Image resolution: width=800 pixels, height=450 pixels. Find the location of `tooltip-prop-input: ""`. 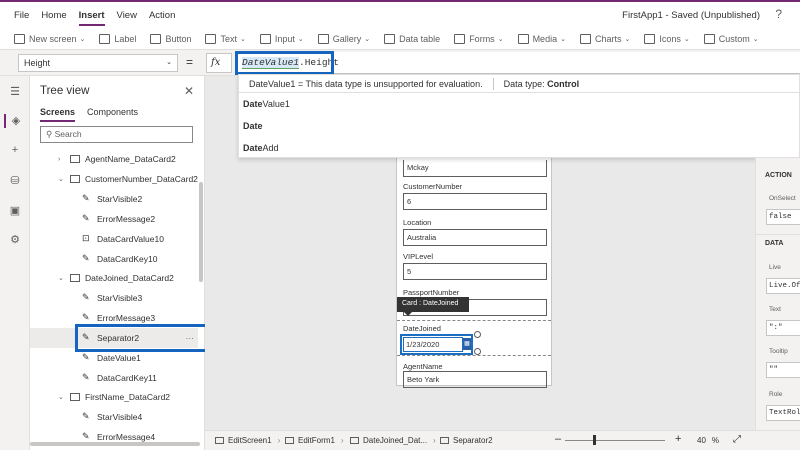

tooltip-prop-input: "" is located at coordinates (783, 370).